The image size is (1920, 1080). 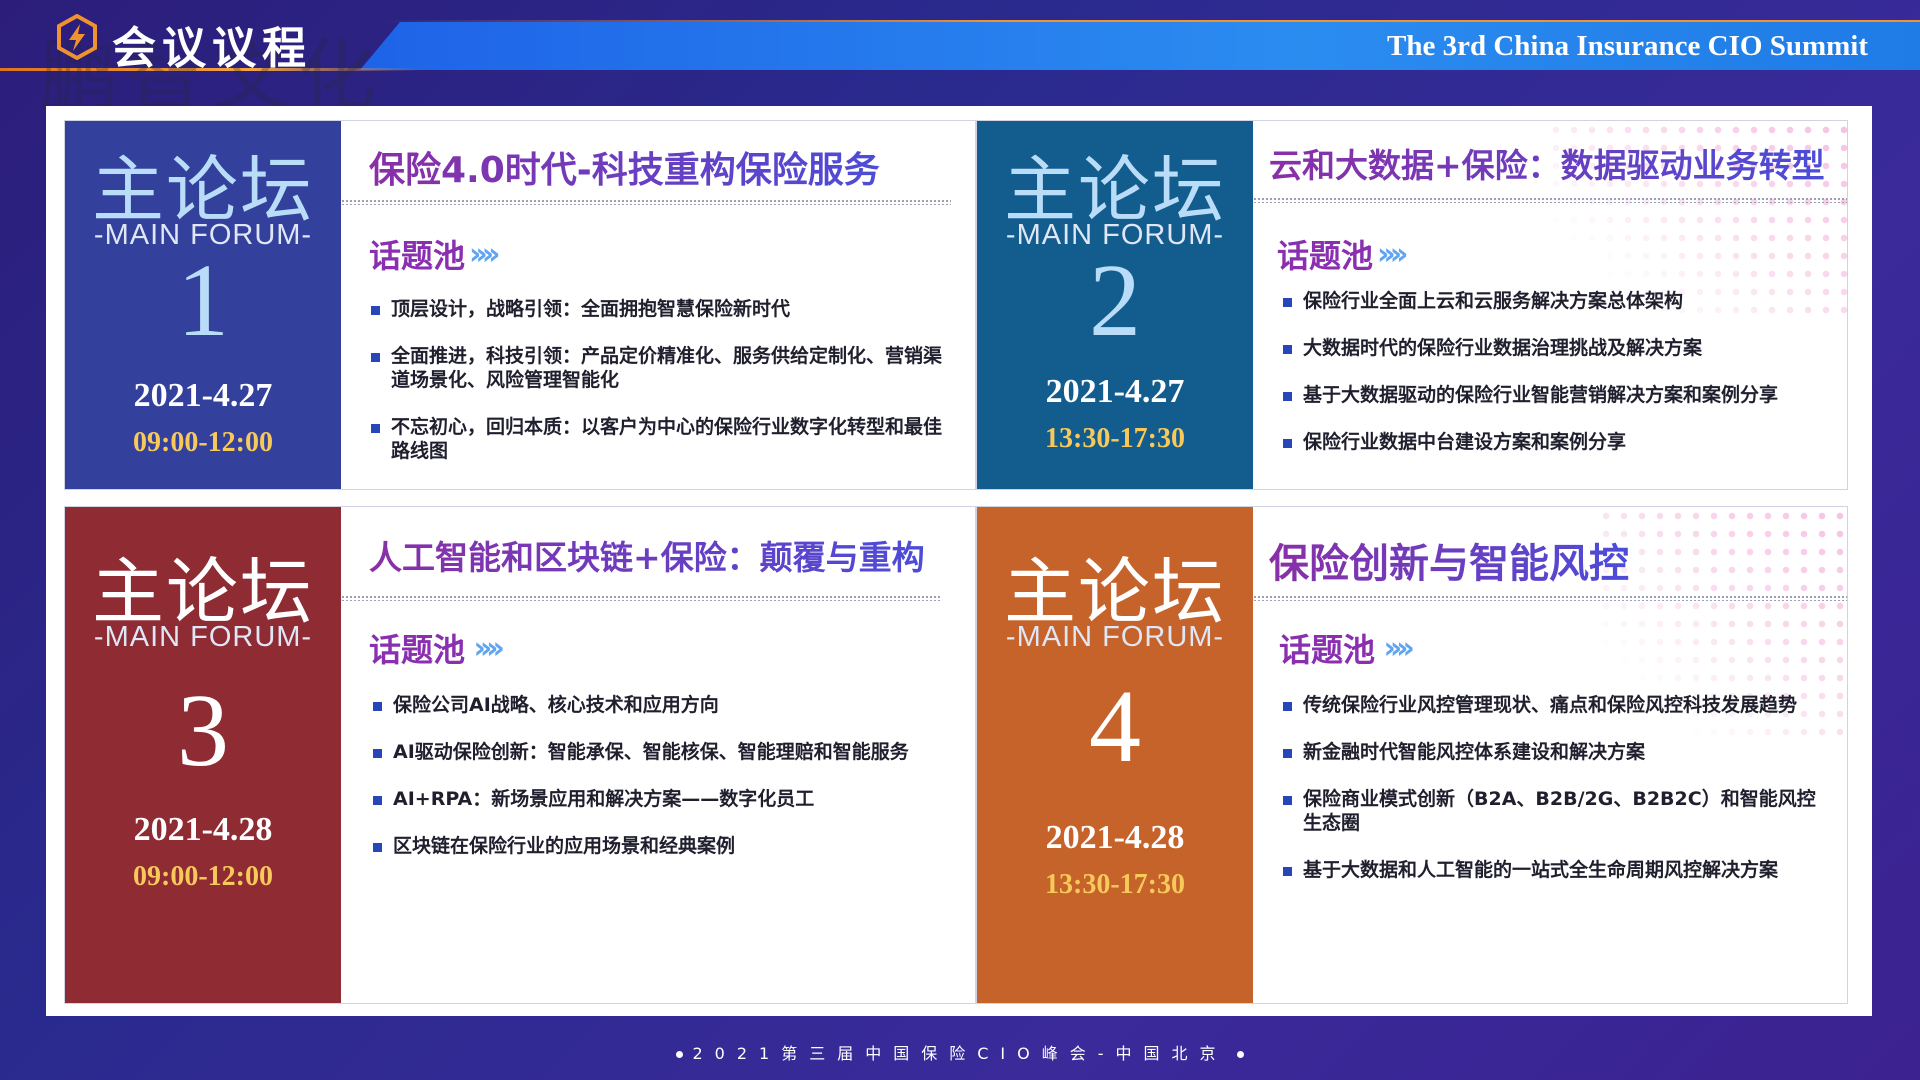 I want to click on list-item: 保险公司AI战略、核心技术和应用方向, so click(x=664, y=705).